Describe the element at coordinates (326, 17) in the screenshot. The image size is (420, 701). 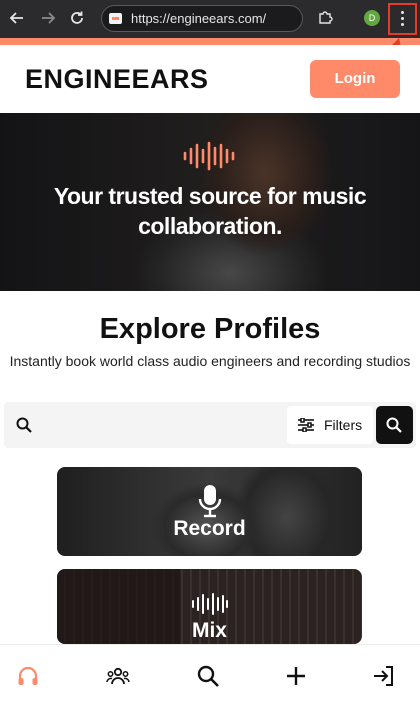
I see `extensions-puzzle-icon` at that location.